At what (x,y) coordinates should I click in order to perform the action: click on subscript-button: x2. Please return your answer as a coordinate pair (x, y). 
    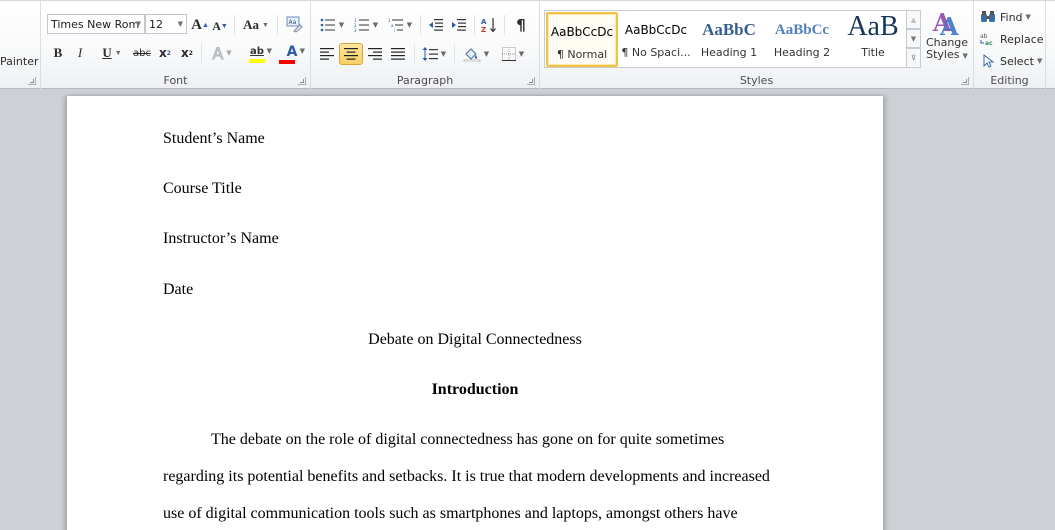
    Looking at the image, I should click on (165, 53).